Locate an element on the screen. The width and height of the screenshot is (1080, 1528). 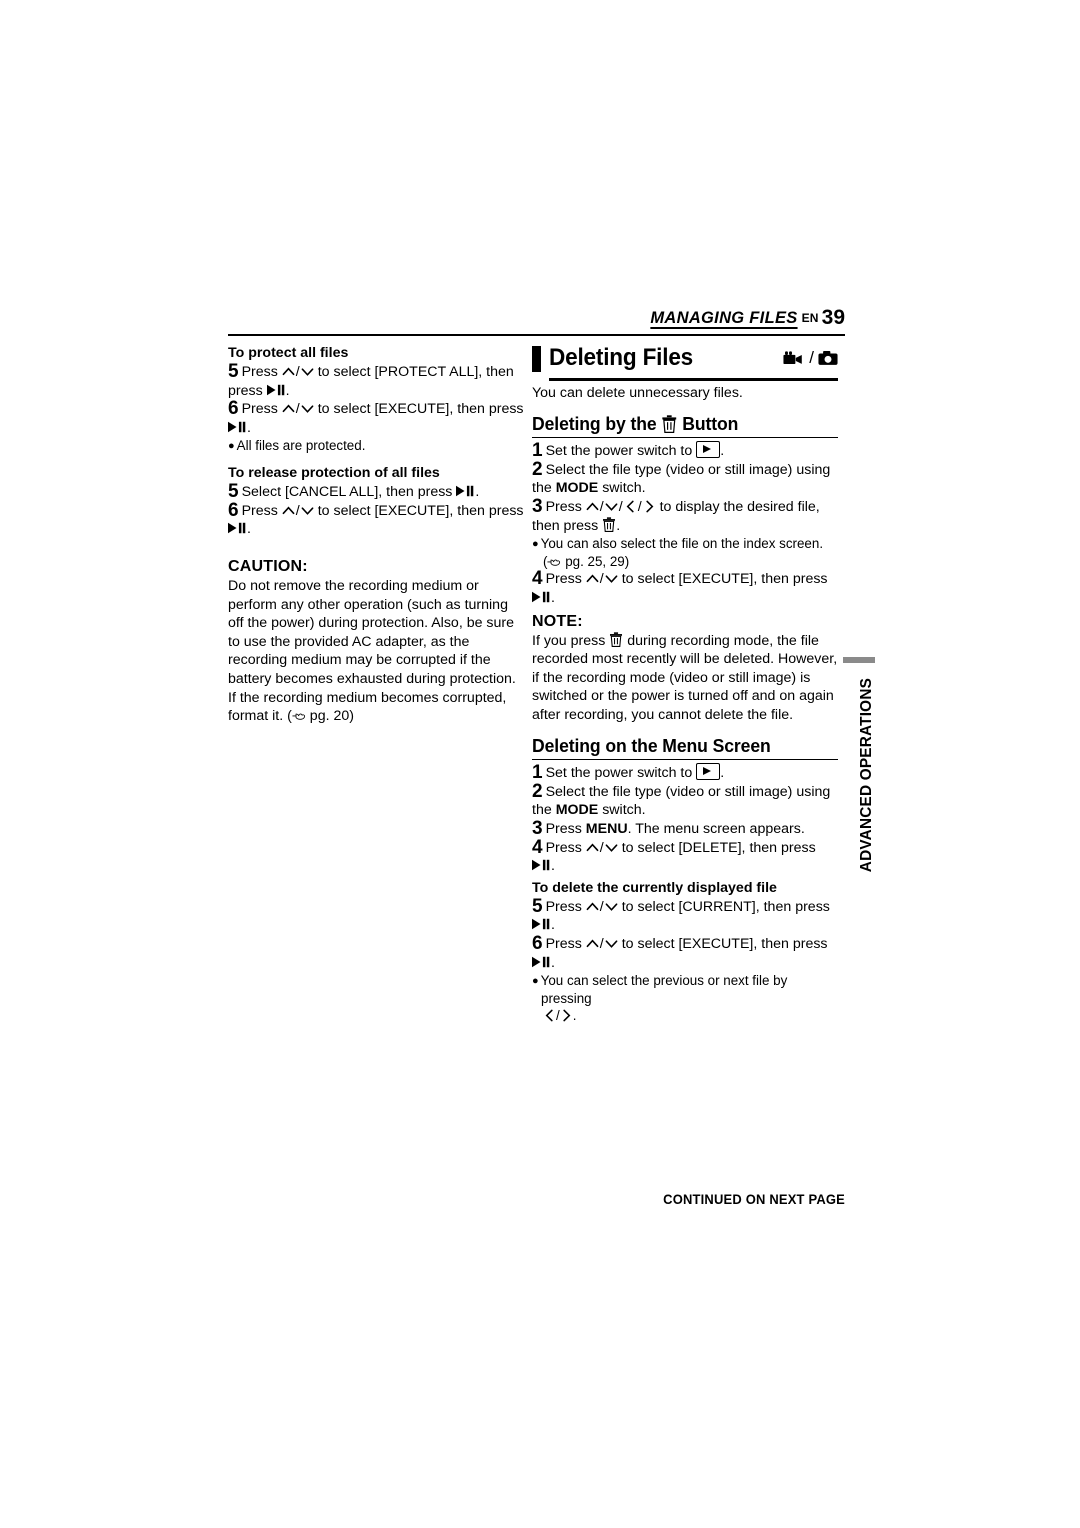
delete-by-button-heading: Deleting by the Button is located at coordinates (677, 423).